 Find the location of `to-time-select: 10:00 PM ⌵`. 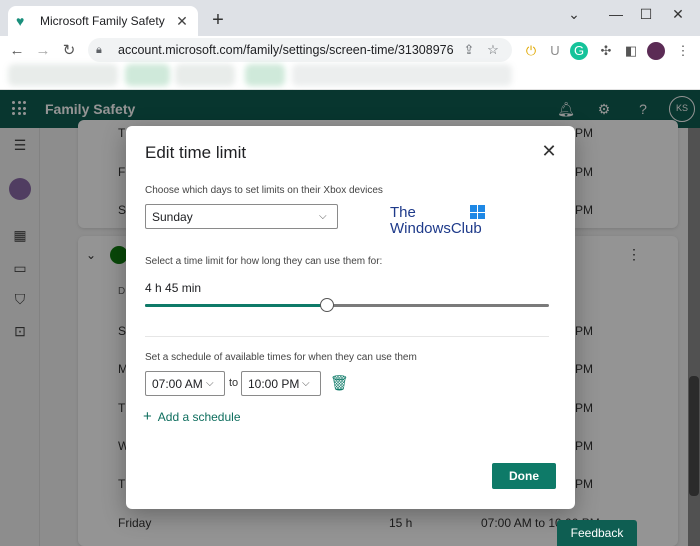

to-time-select: 10:00 PM ⌵ is located at coordinates (281, 383).